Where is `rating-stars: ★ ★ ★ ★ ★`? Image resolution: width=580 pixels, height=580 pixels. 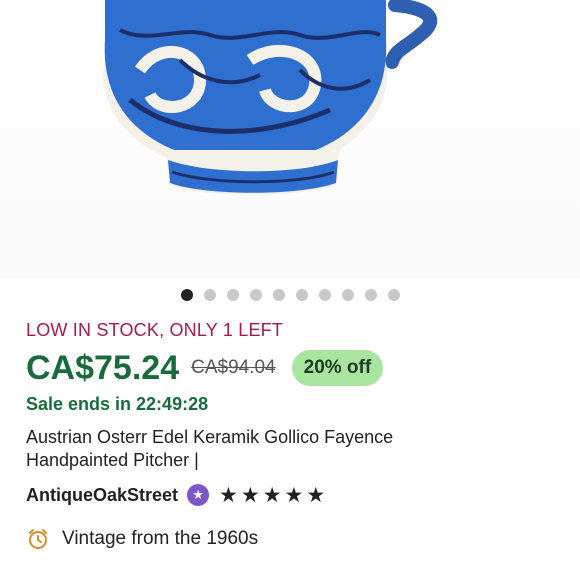
rating-stars: ★ ★ ★ ★ ★ is located at coordinates (272, 495).